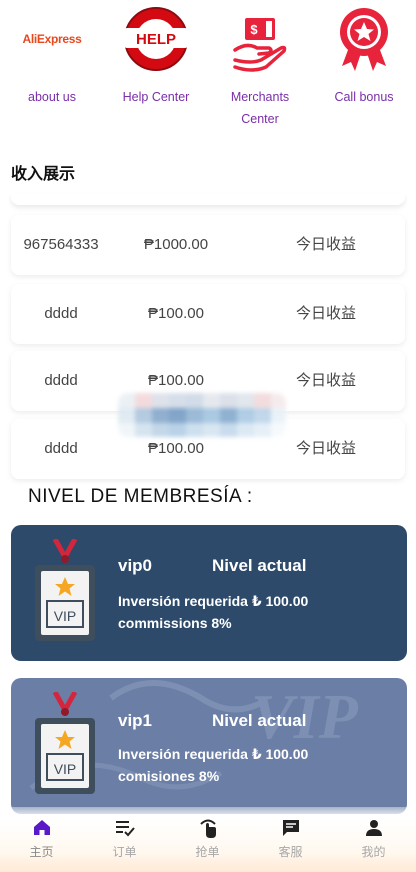 This screenshot has height=872, width=416. Describe the element at coordinates (135, 565) in the screenshot. I see `vip-level-name: vip0` at that location.